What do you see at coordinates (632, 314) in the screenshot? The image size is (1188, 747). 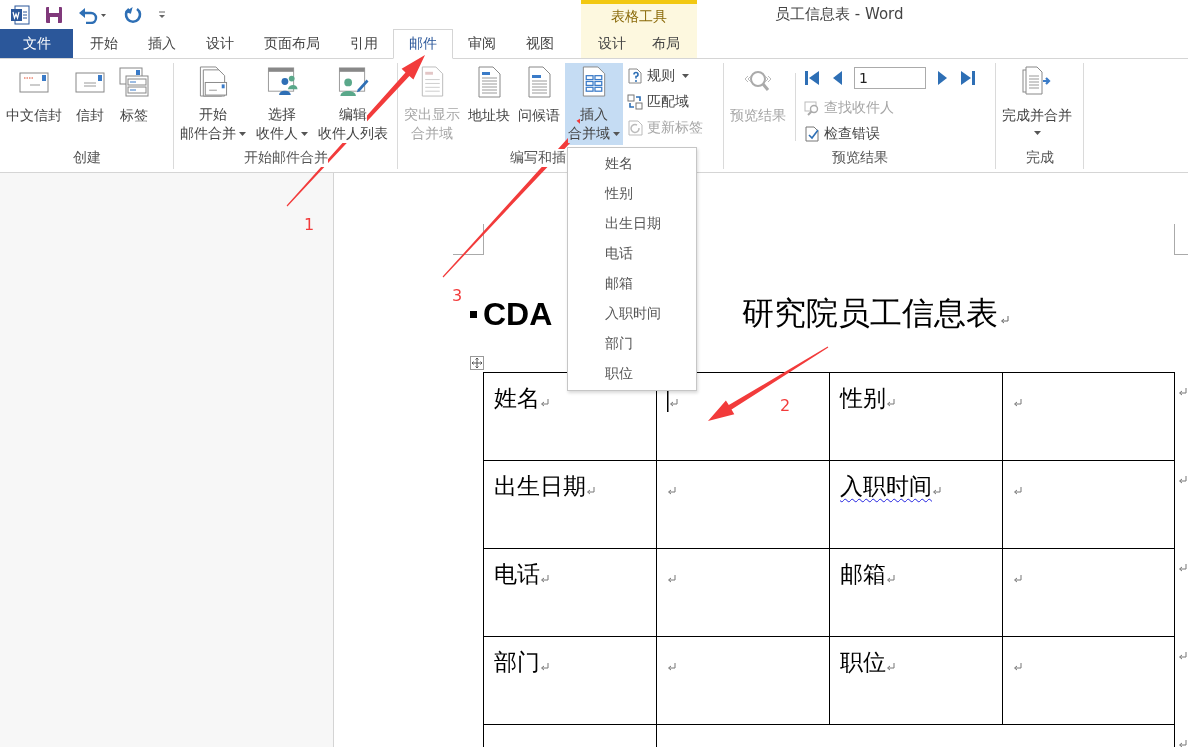 I see `menu-item: 入职时间` at bounding box center [632, 314].